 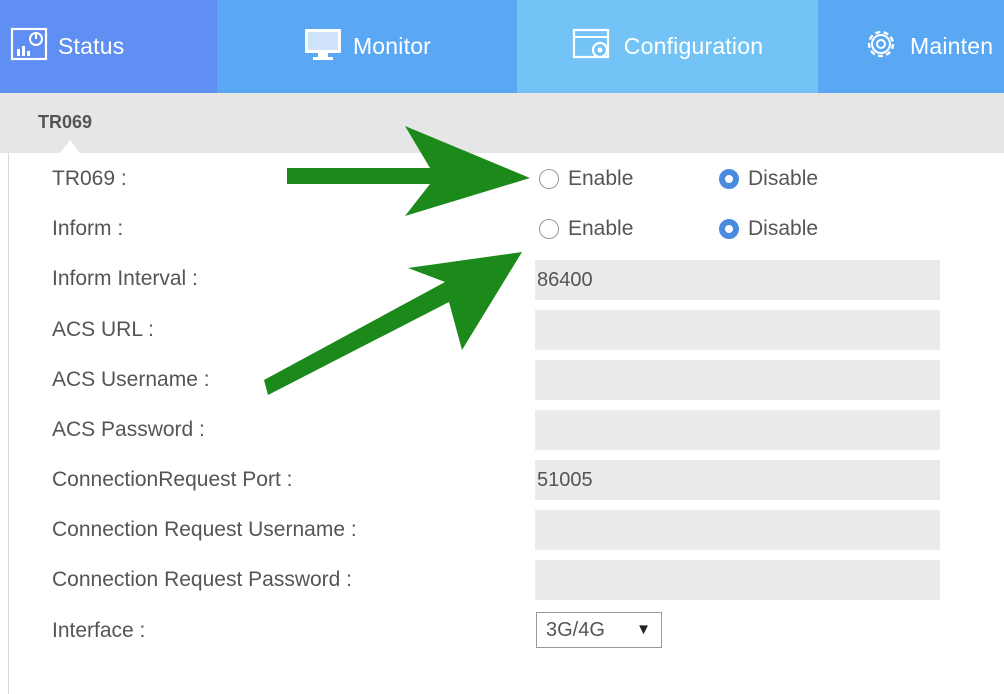 I want to click on inform-disable-label: Disable, so click(x=783, y=228).